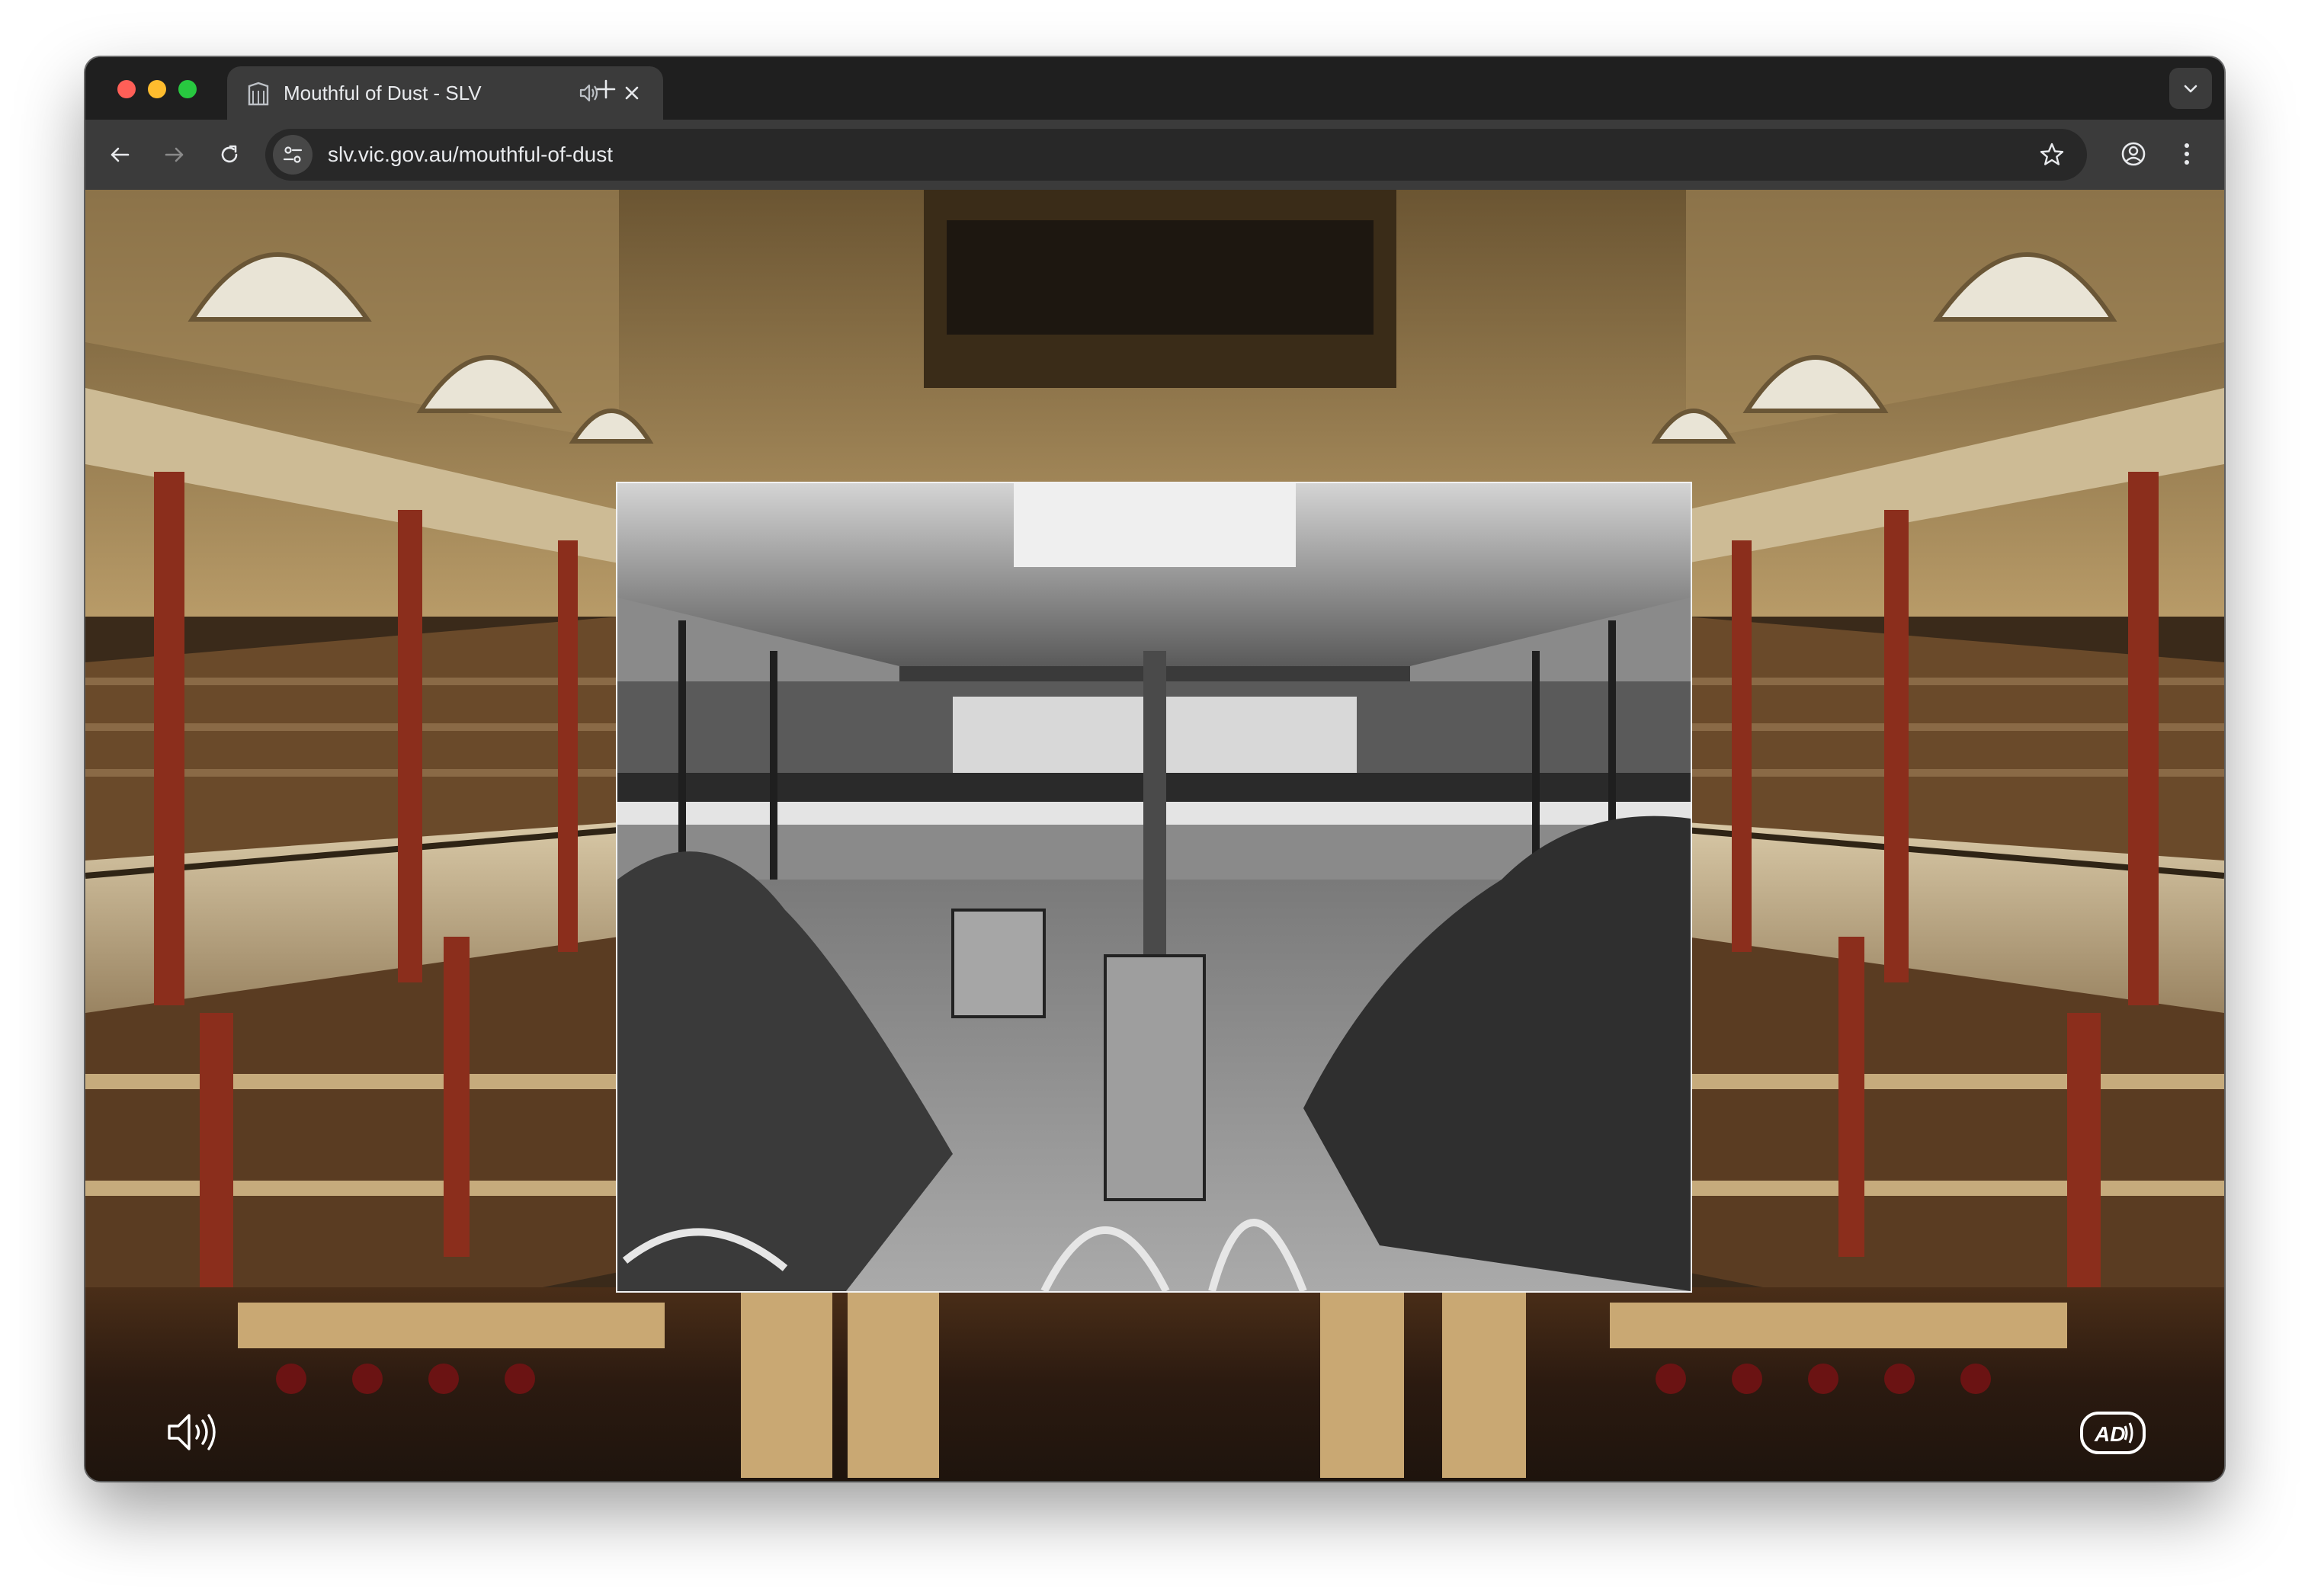 Image resolution: width=2308 pixels, height=1596 pixels. I want to click on url-host: slv.vic.gov.au, so click(391, 154).